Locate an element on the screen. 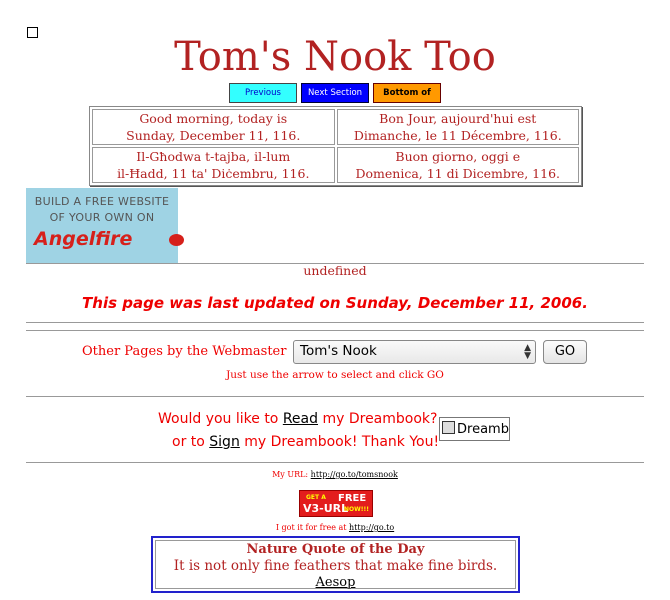 Image resolution: width=670 pixels, height=600 pixels. dreambook-sign-line: or to Sign my Dreambook! Thank You! is located at coordinates (306, 442).